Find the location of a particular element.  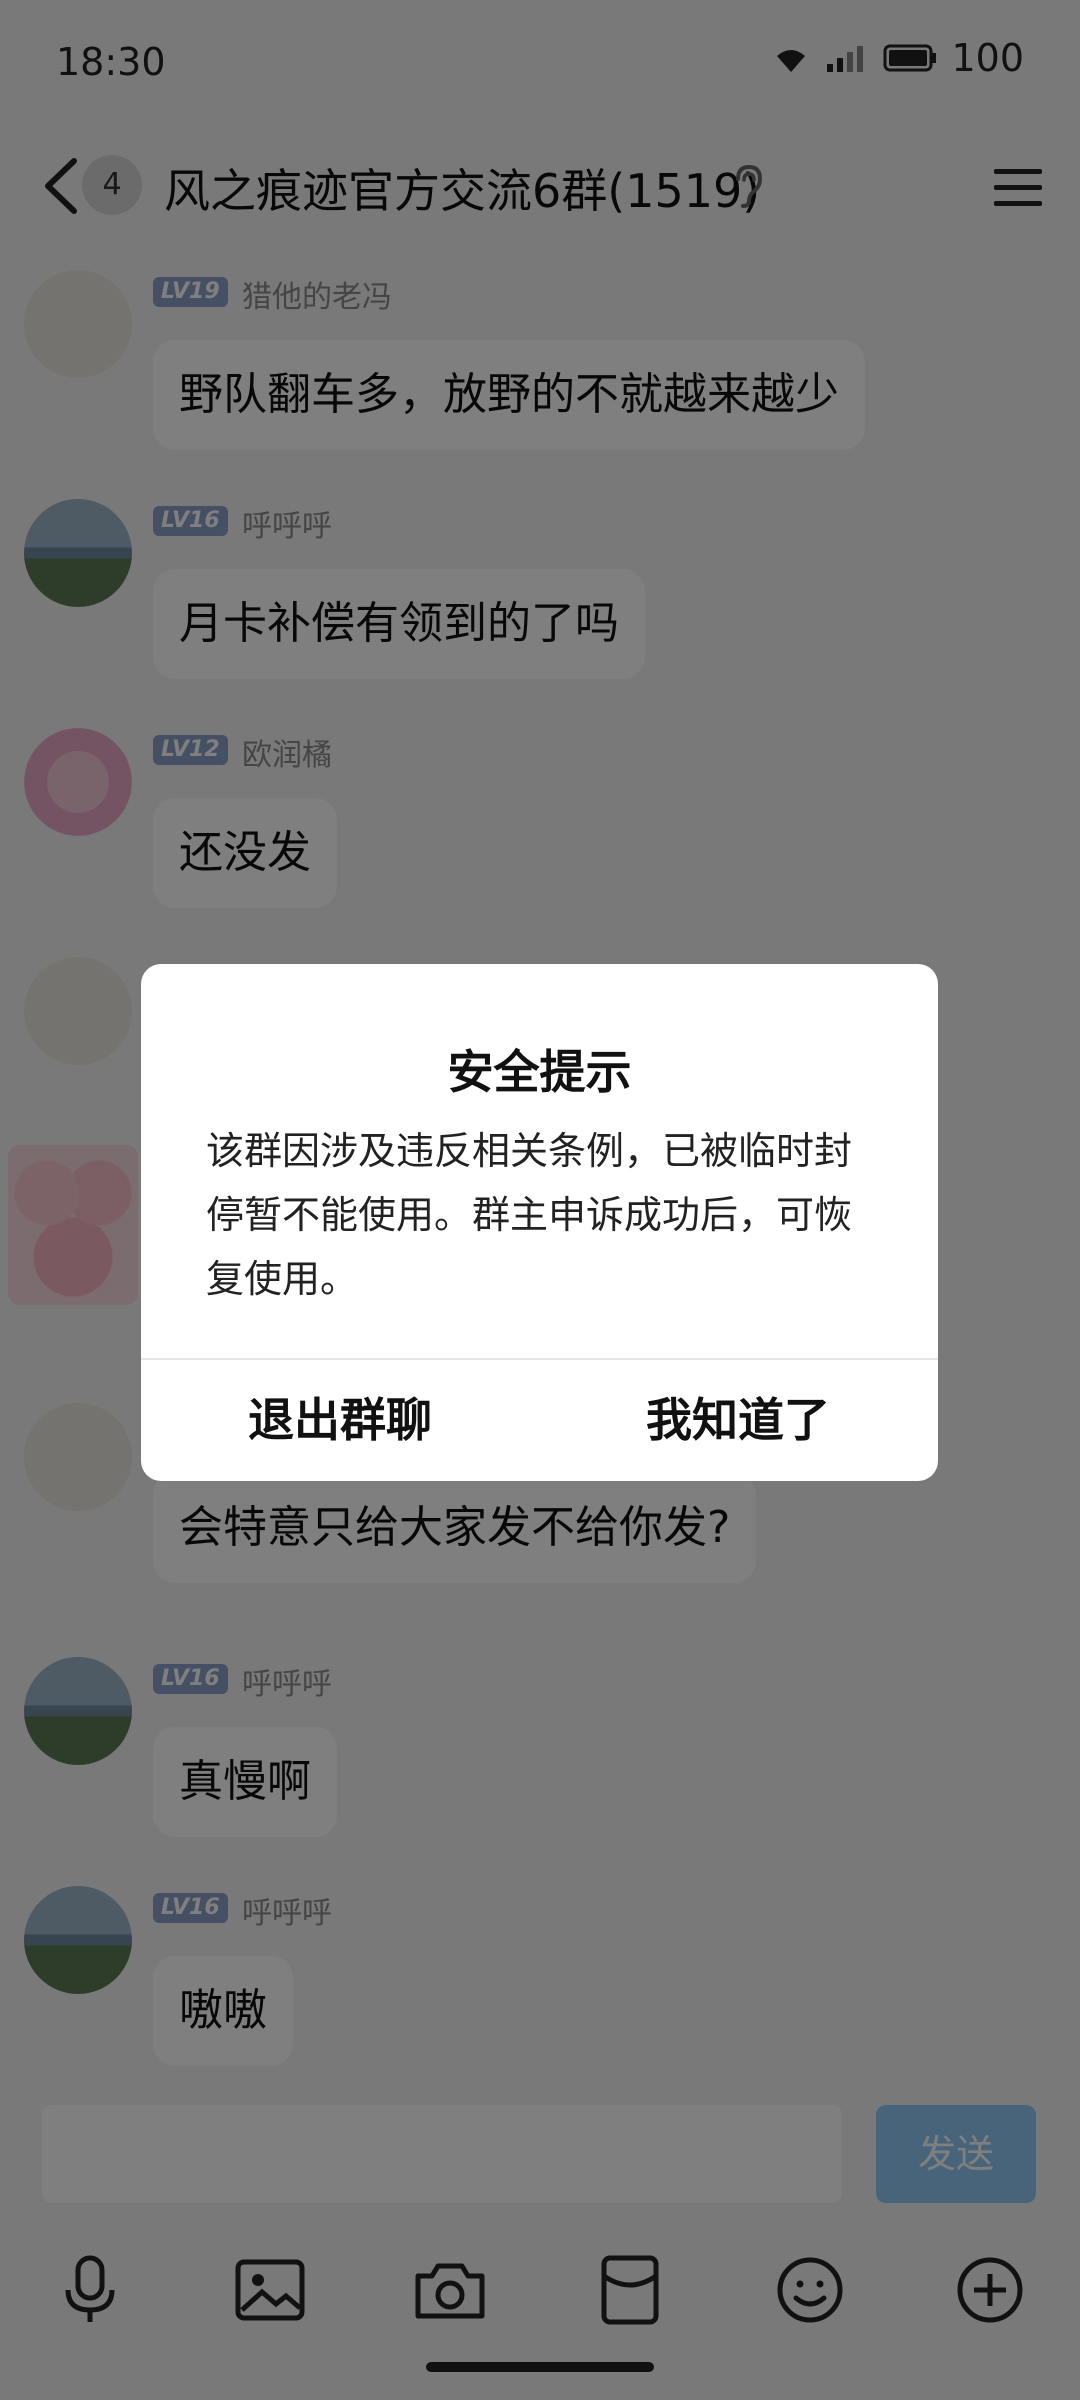

exit-group-button: 退出群聊 is located at coordinates (340, 1420).